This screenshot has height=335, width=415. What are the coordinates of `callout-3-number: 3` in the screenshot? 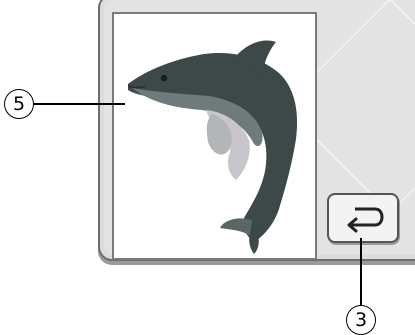 It's located at (361, 320).